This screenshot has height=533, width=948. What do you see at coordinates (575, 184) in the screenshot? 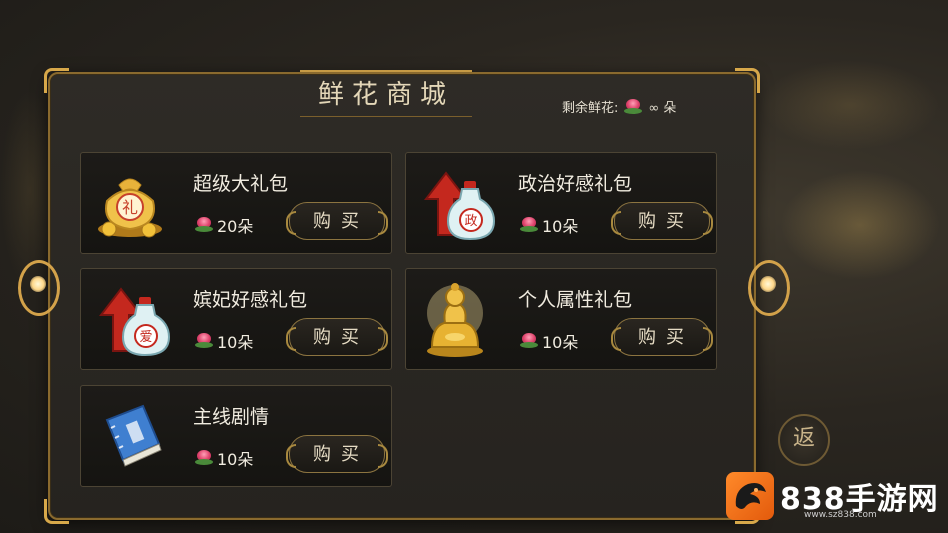
I see `item-name: 政治好感礼包` at bounding box center [575, 184].